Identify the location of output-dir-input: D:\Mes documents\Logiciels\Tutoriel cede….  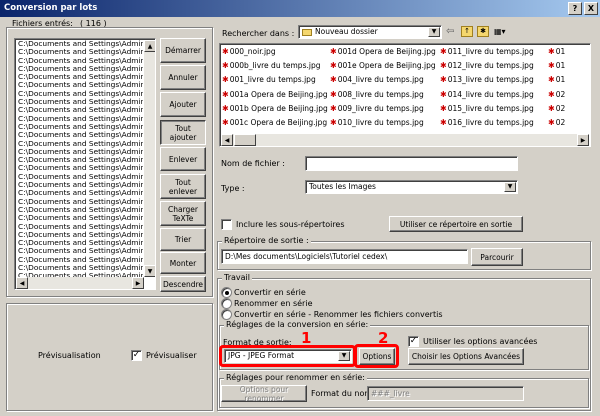
(344, 256).